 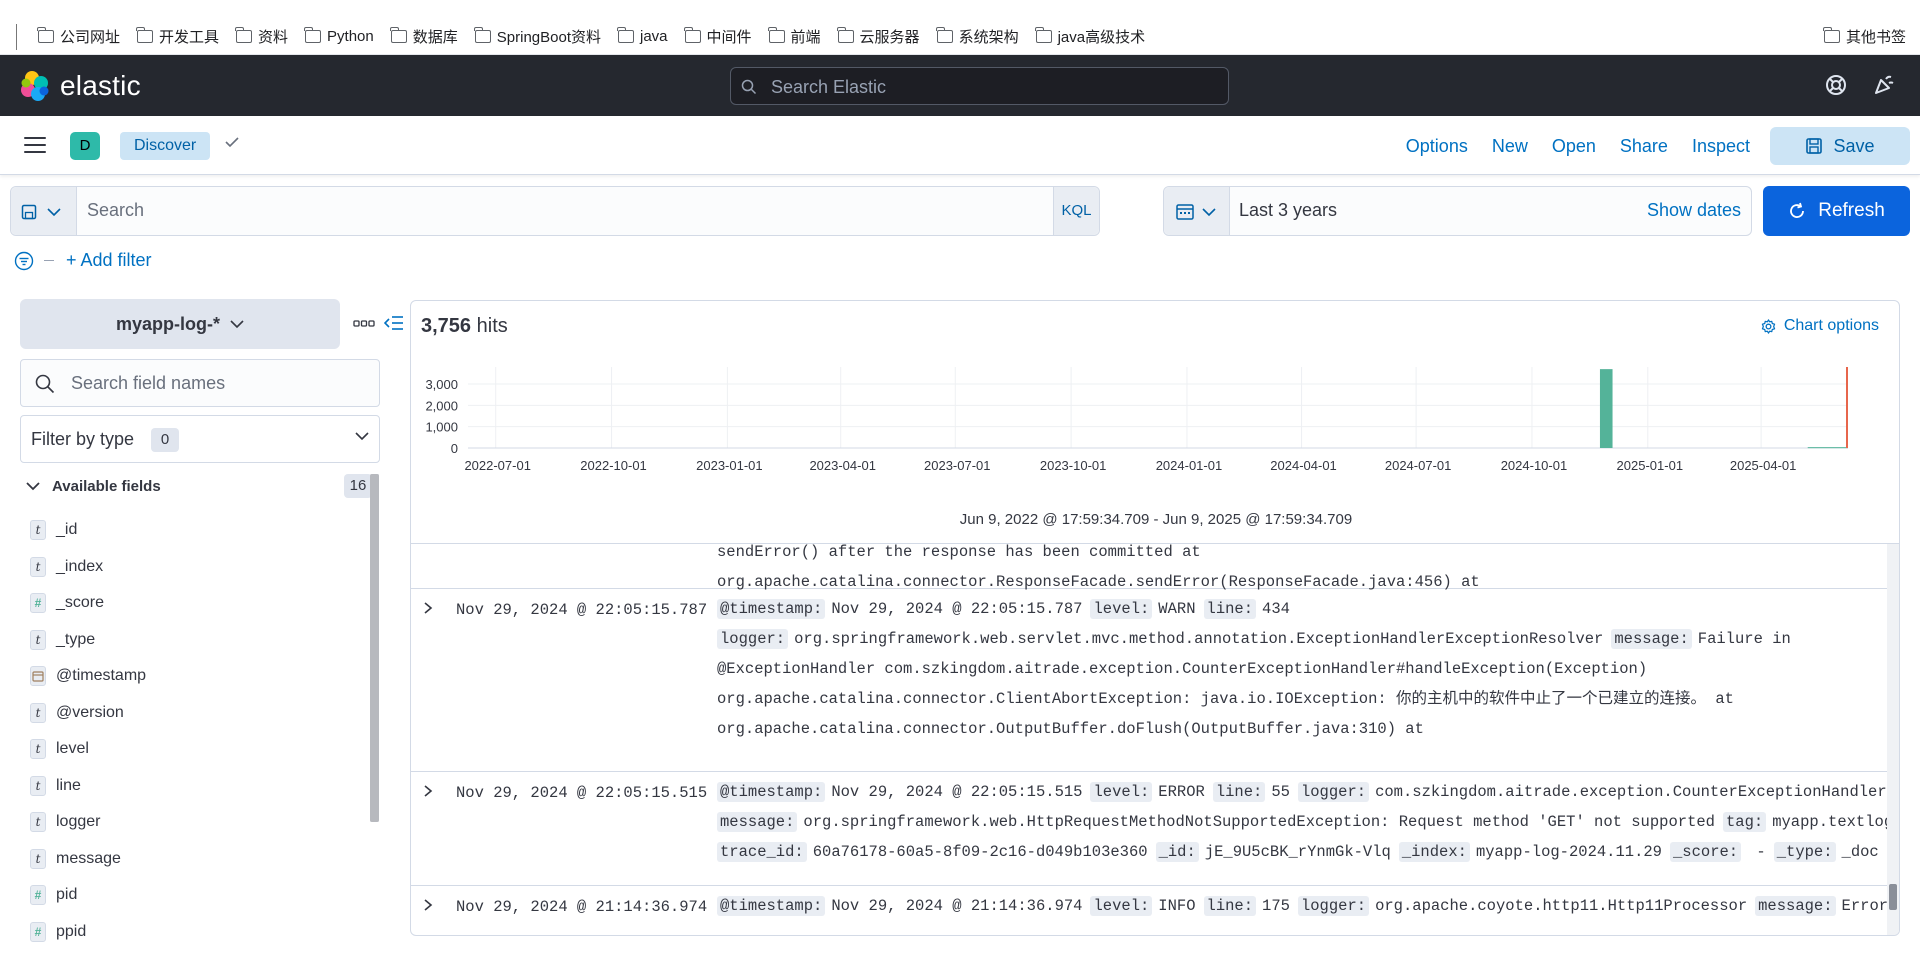 What do you see at coordinates (1437, 146) in the screenshot?
I see `options-link: Options` at bounding box center [1437, 146].